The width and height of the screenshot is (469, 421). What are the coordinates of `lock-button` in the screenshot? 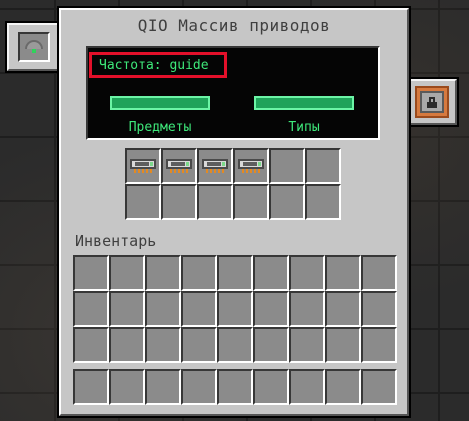 It's located at (432, 102).